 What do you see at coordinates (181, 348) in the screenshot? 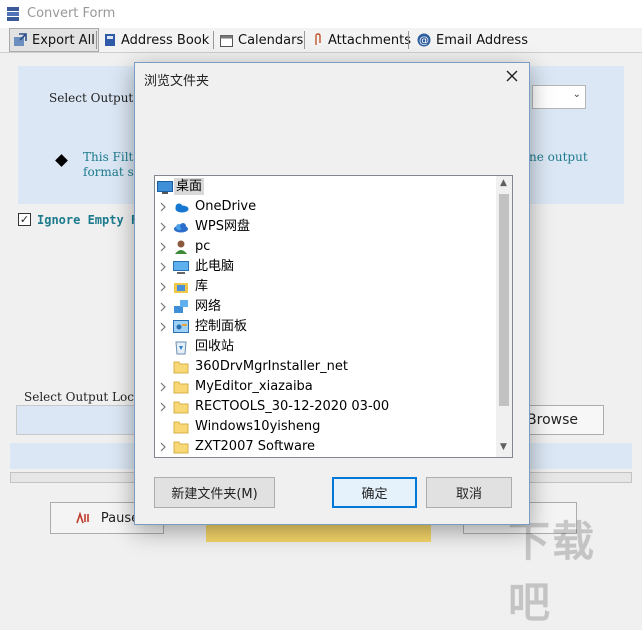
I see `recycle-bin-icon` at bounding box center [181, 348].